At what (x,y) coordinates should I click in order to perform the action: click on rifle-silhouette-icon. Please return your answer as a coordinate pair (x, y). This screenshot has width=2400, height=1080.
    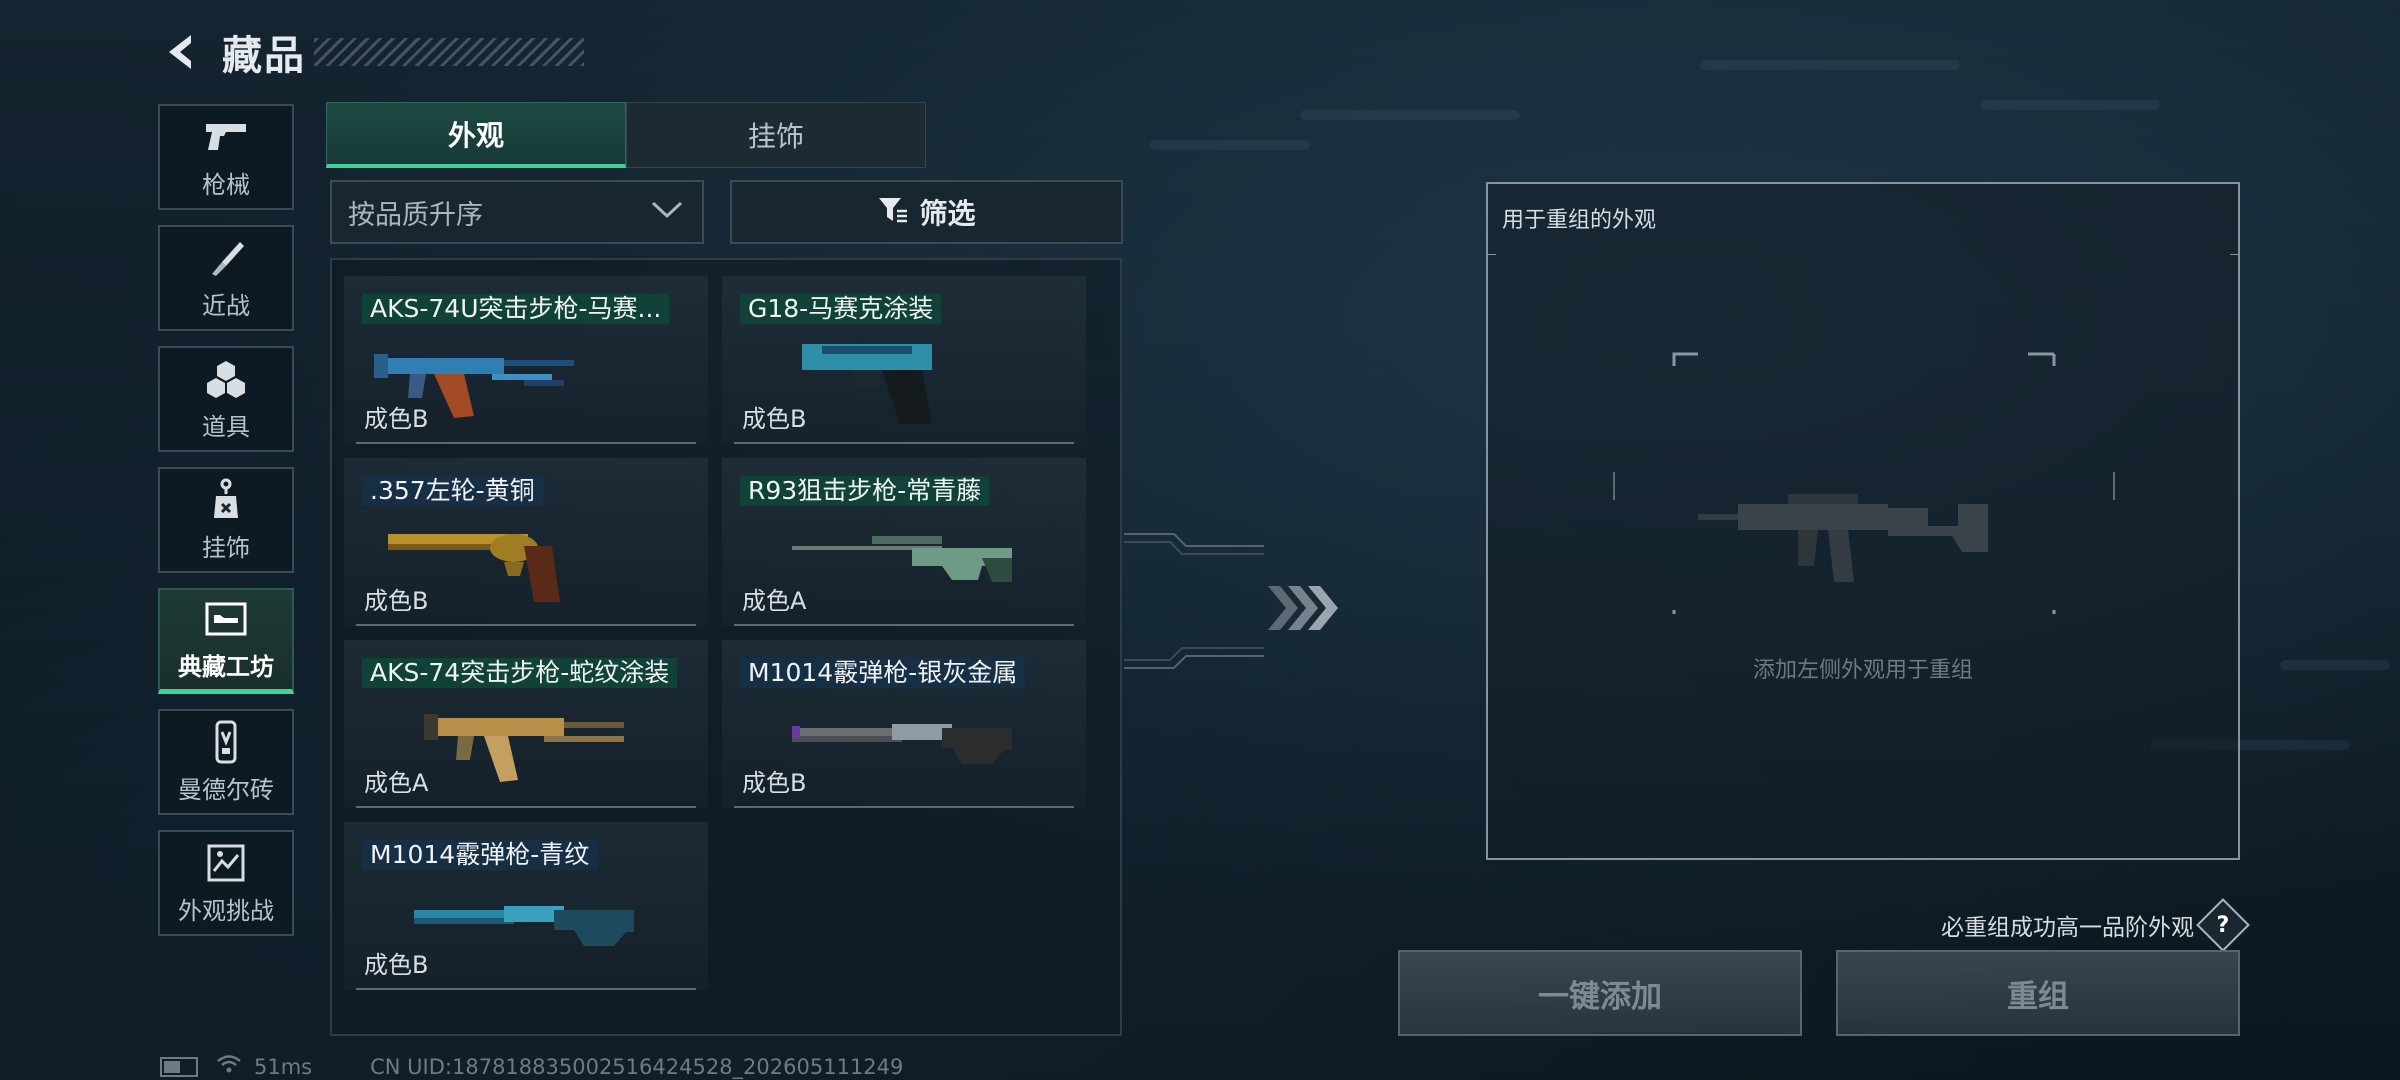
    Looking at the image, I should click on (1843, 538).